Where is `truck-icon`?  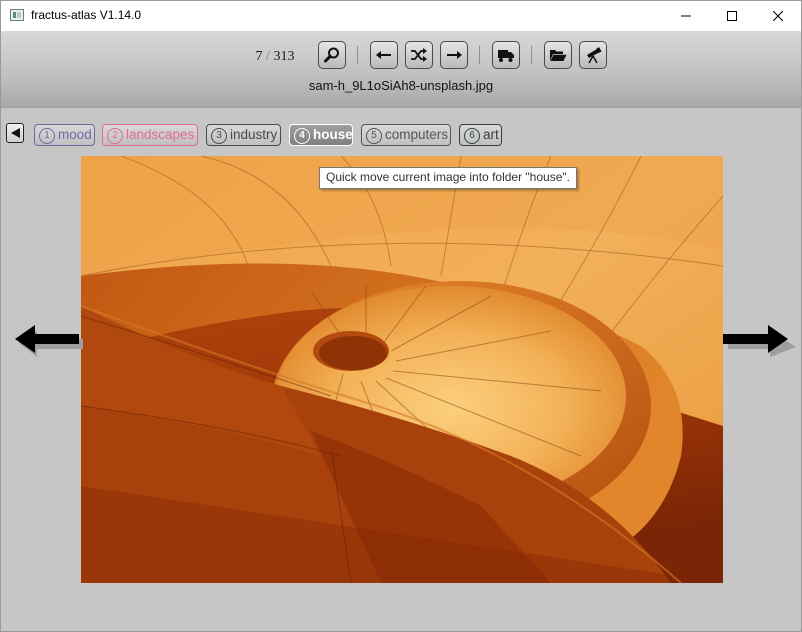 truck-icon is located at coordinates (506, 56).